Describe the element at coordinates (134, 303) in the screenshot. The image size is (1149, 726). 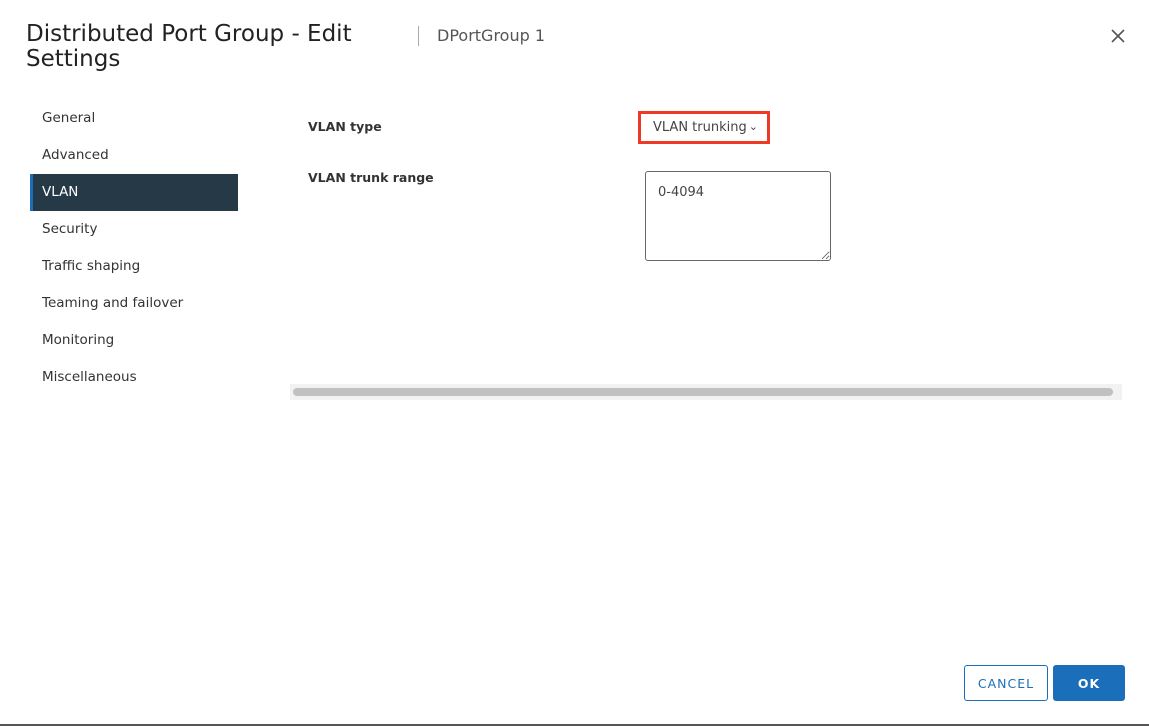
I see `sidebar-item-teaming-failover: Teaming and failover` at that location.